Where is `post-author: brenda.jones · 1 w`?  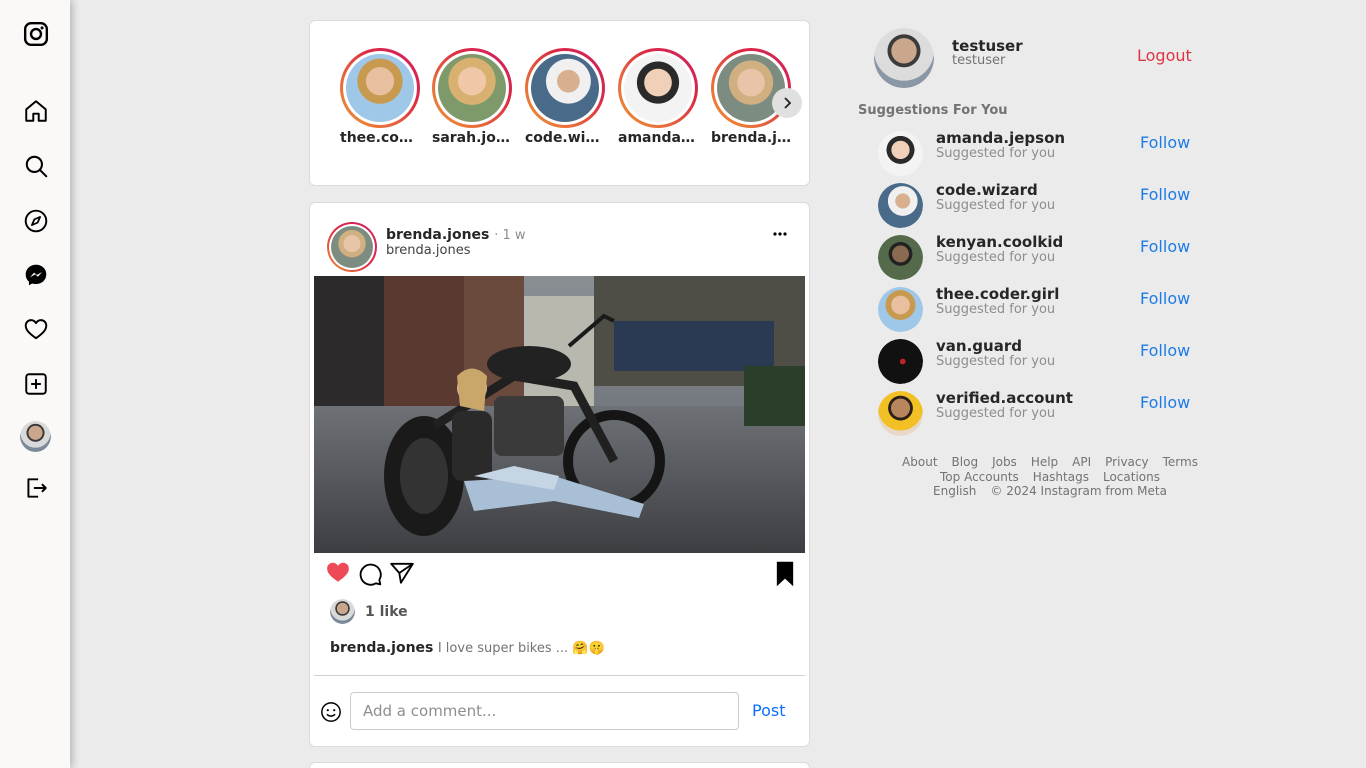 post-author: brenda.jones · 1 w is located at coordinates (456, 235).